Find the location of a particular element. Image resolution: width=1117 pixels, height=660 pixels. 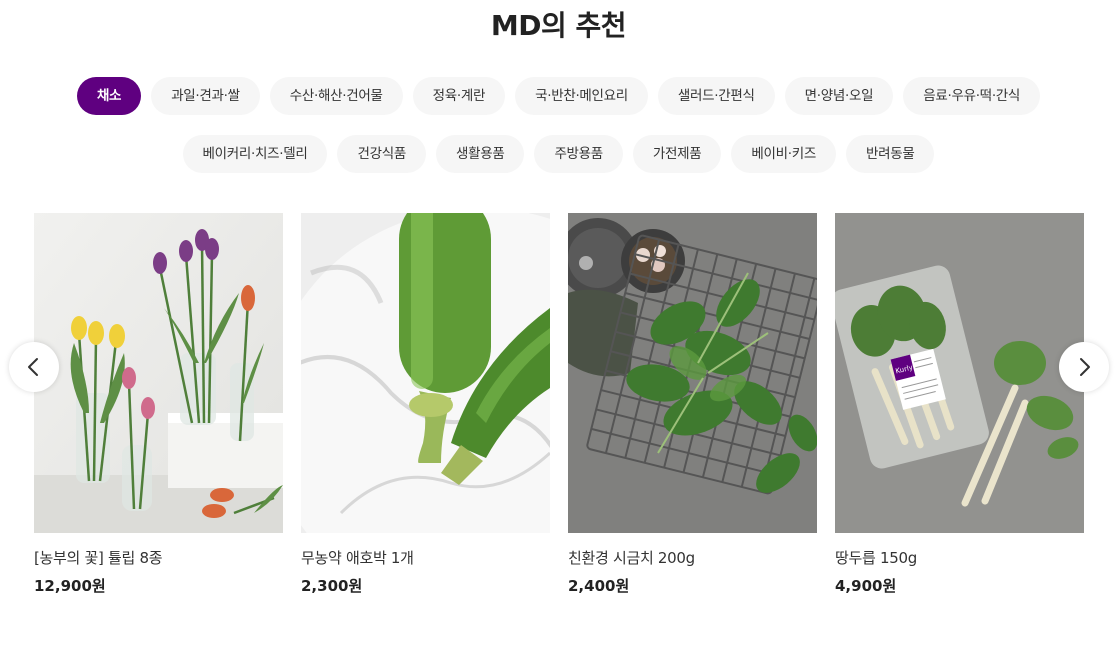

carousel-prev-button is located at coordinates (34, 367).